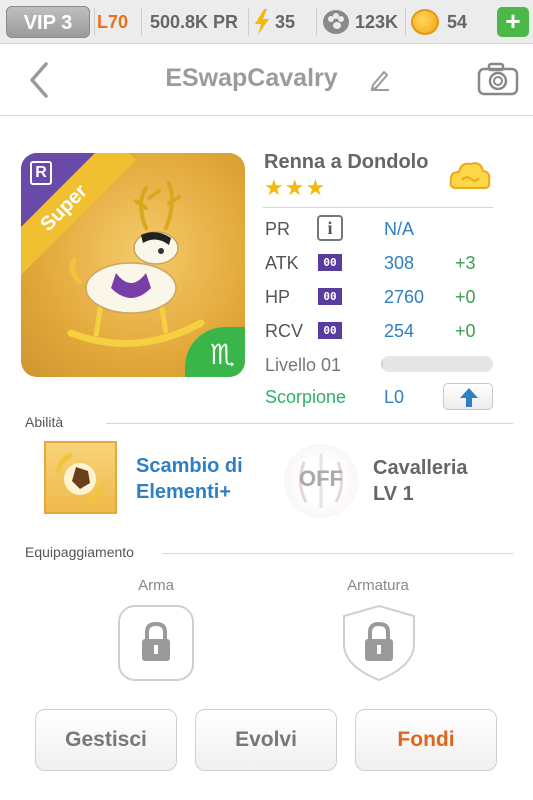 This screenshot has width=533, height=800. I want to click on fuse-button: Fondi, so click(426, 740).